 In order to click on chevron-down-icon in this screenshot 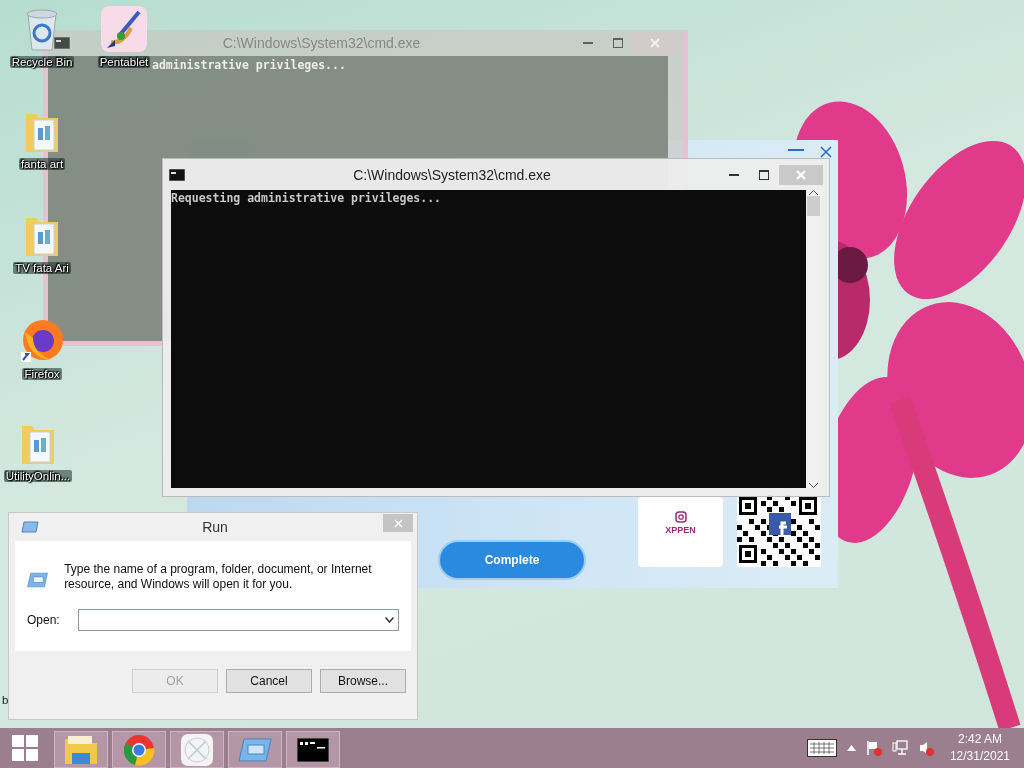, I will do `click(389, 620)`.